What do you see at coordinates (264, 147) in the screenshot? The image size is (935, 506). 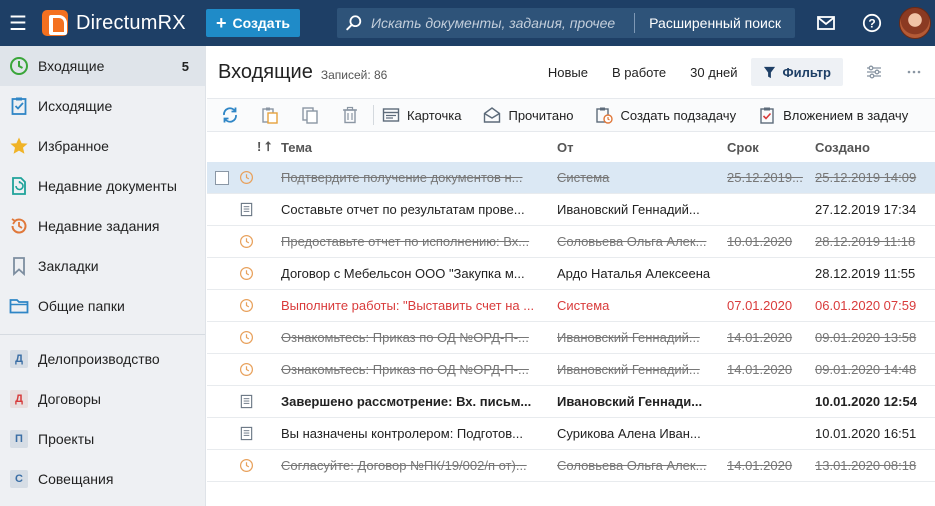 I see `column-flags-sort: ! ⭡` at bounding box center [264, 147].